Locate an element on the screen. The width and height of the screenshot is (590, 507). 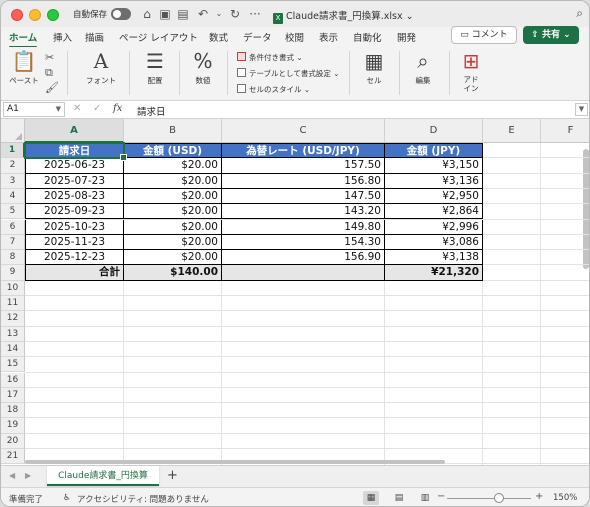
font-group: A フォント is located at coordinates (101, 67).